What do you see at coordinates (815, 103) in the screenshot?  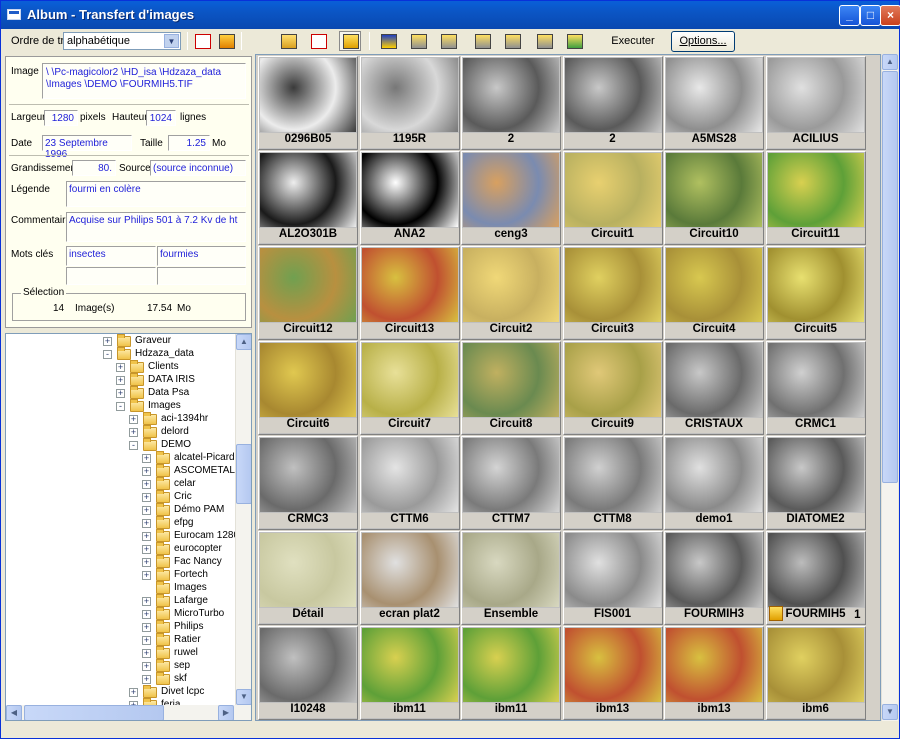 I see `thumbnail-item: ACILIUS` at bounding box center [815, 103].